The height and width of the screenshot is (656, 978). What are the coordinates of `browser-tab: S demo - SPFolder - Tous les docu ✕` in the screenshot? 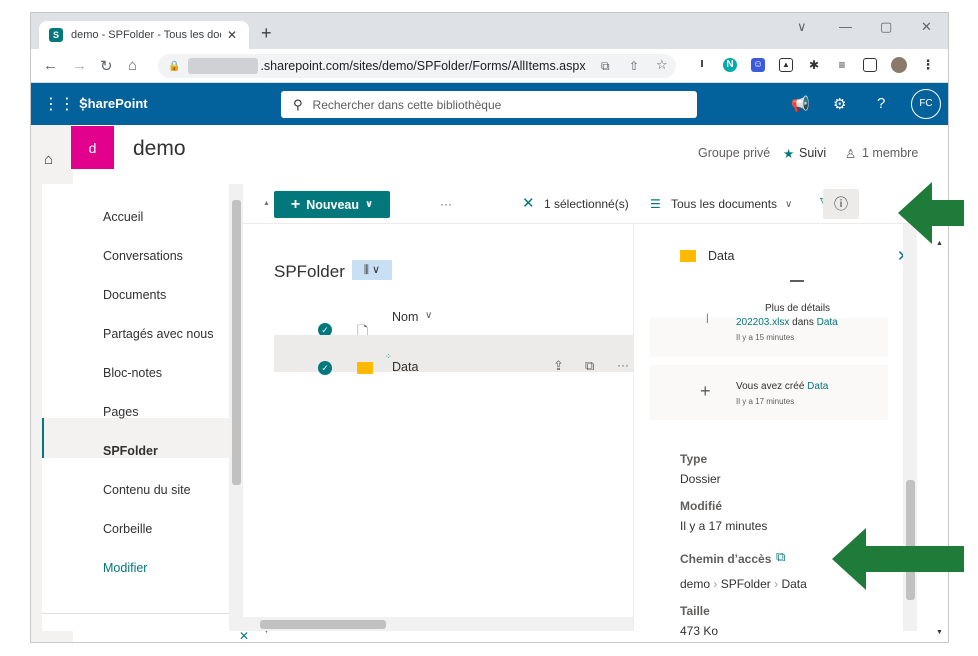 It's located at (144, 35).